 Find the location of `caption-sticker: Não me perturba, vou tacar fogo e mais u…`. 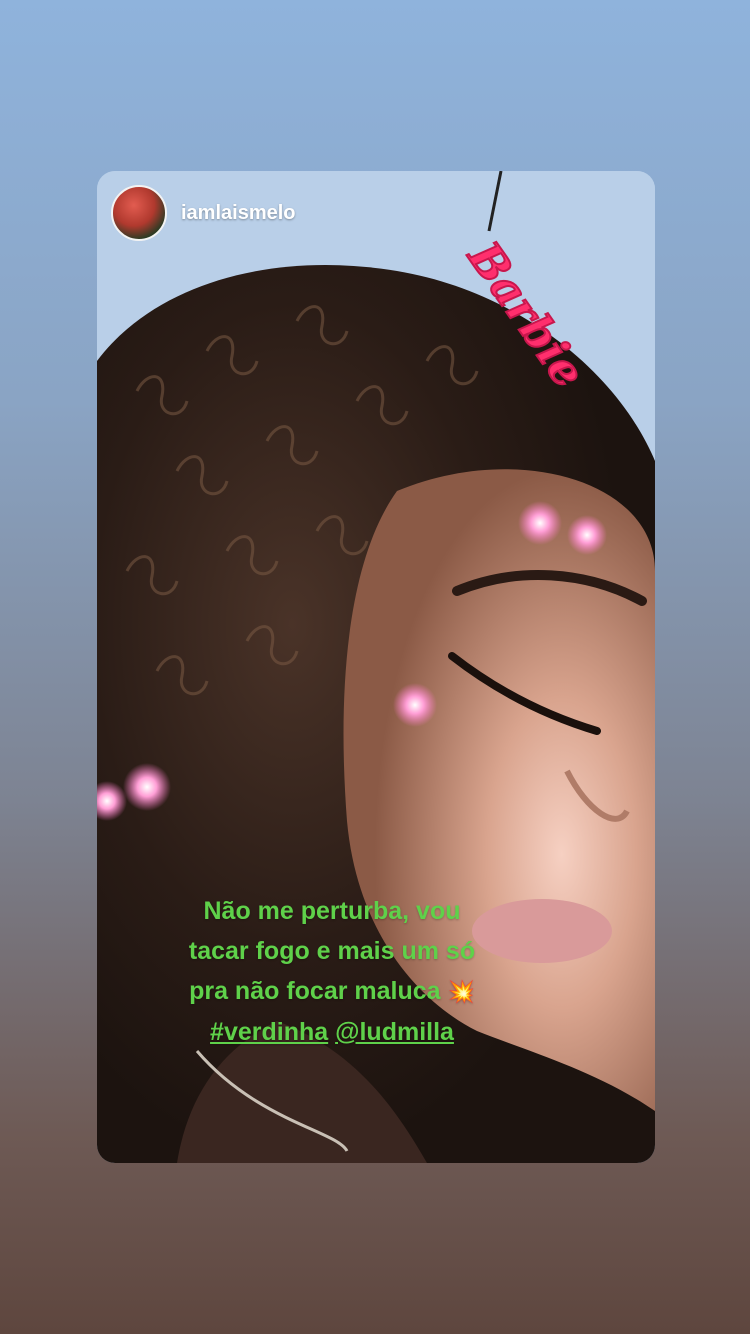

caption-sticker: Não me perturba, vou tacar fogo e mais u… is located at coordinates (332, 971).